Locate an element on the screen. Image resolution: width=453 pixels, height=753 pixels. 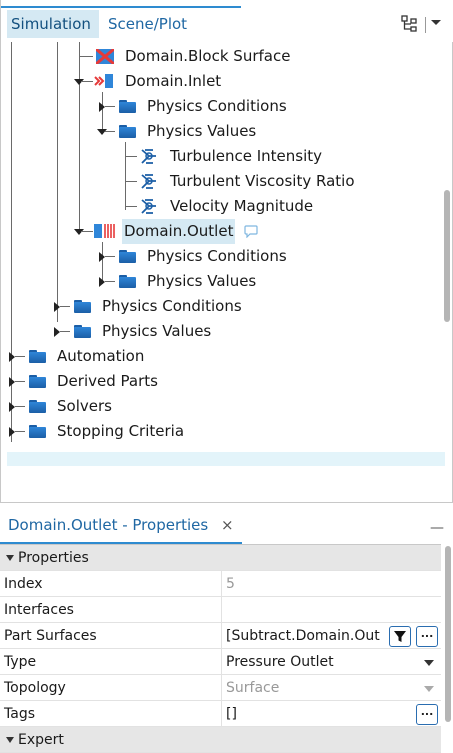
tree-label: Velocity Magnitude is located at coordinates (242, 206).